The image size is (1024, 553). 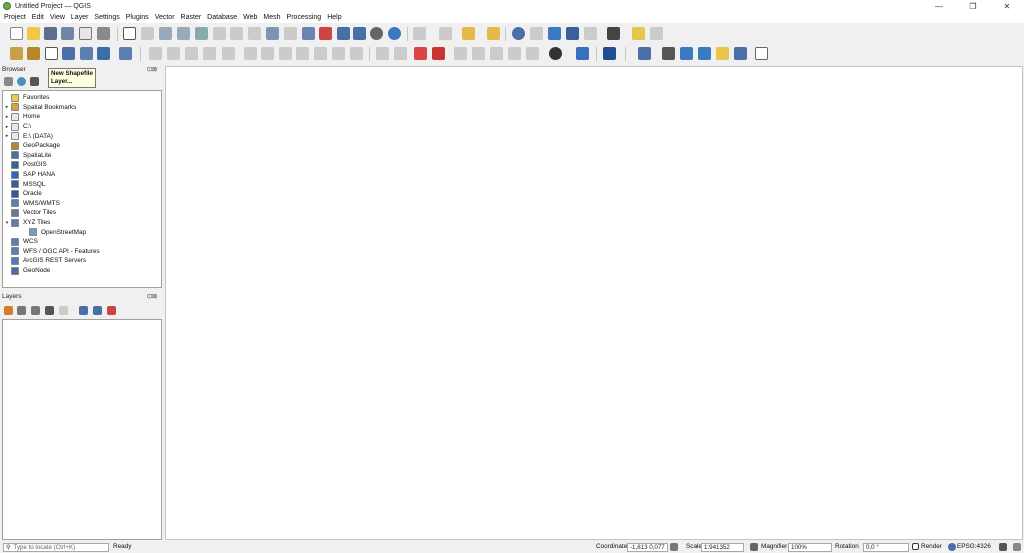 What do you see at coordinates (644, 53) in the screenshot?
I see `annotation-text-icon` at bounding box center [644, 53].